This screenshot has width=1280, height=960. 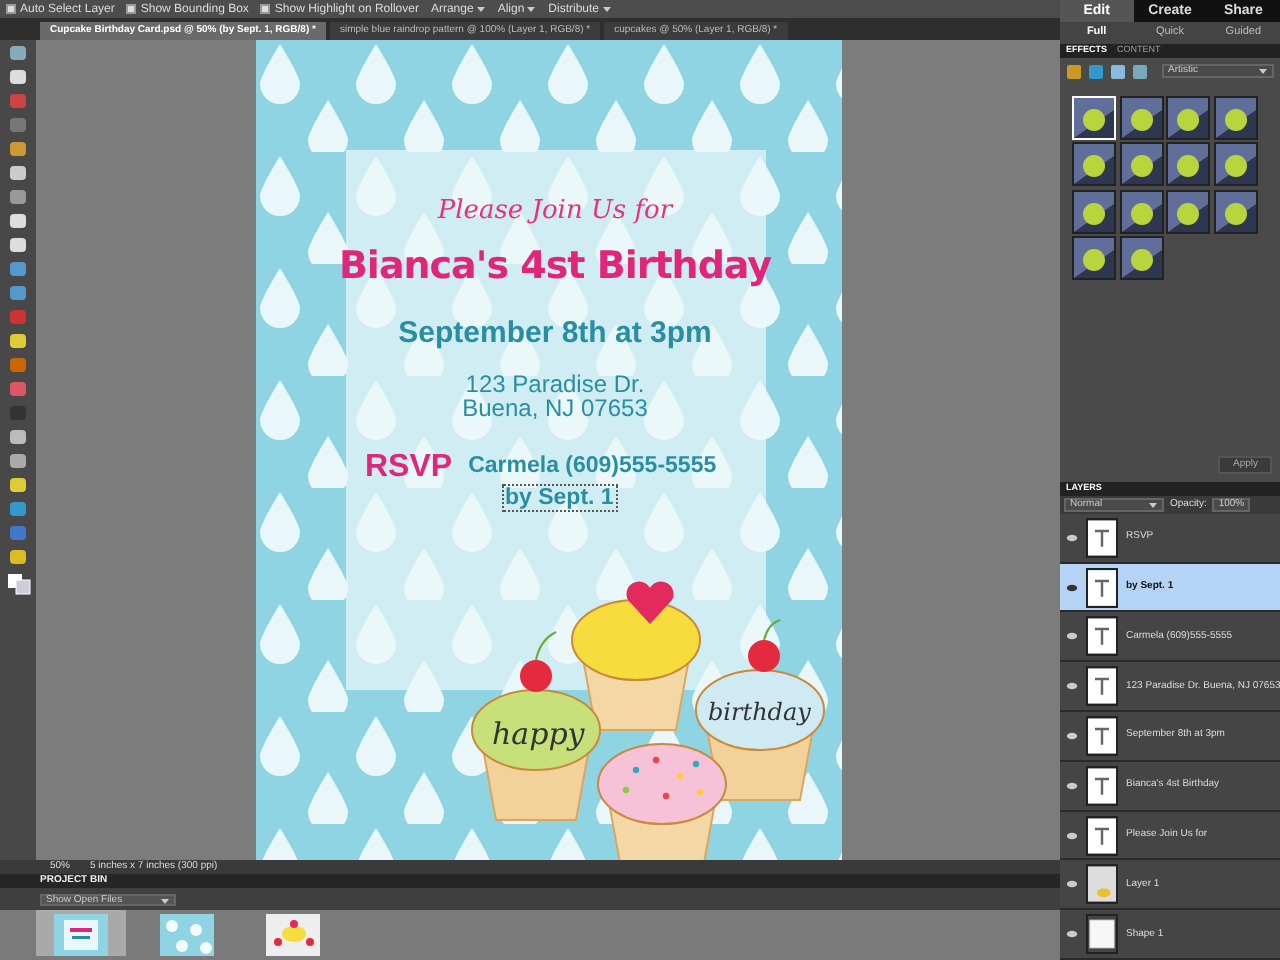 What do you see at coordinates (559, 498) in the screenshot?
I see `rsvp-deadline: by Sept. 1` at bounding box center [559, 498].